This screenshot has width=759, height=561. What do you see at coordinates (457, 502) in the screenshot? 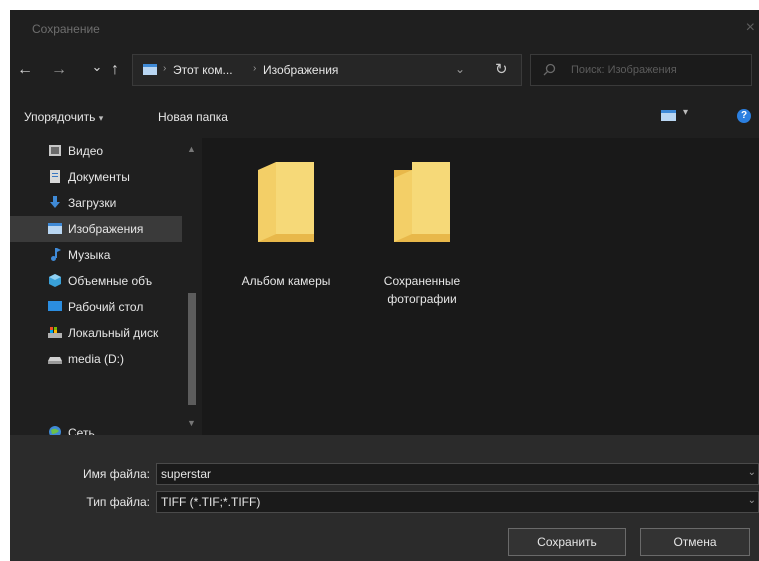
I see `filetype-select: TIFF (*.TIF;*.TIFF) ⌄` at bounding box center [457, 502].